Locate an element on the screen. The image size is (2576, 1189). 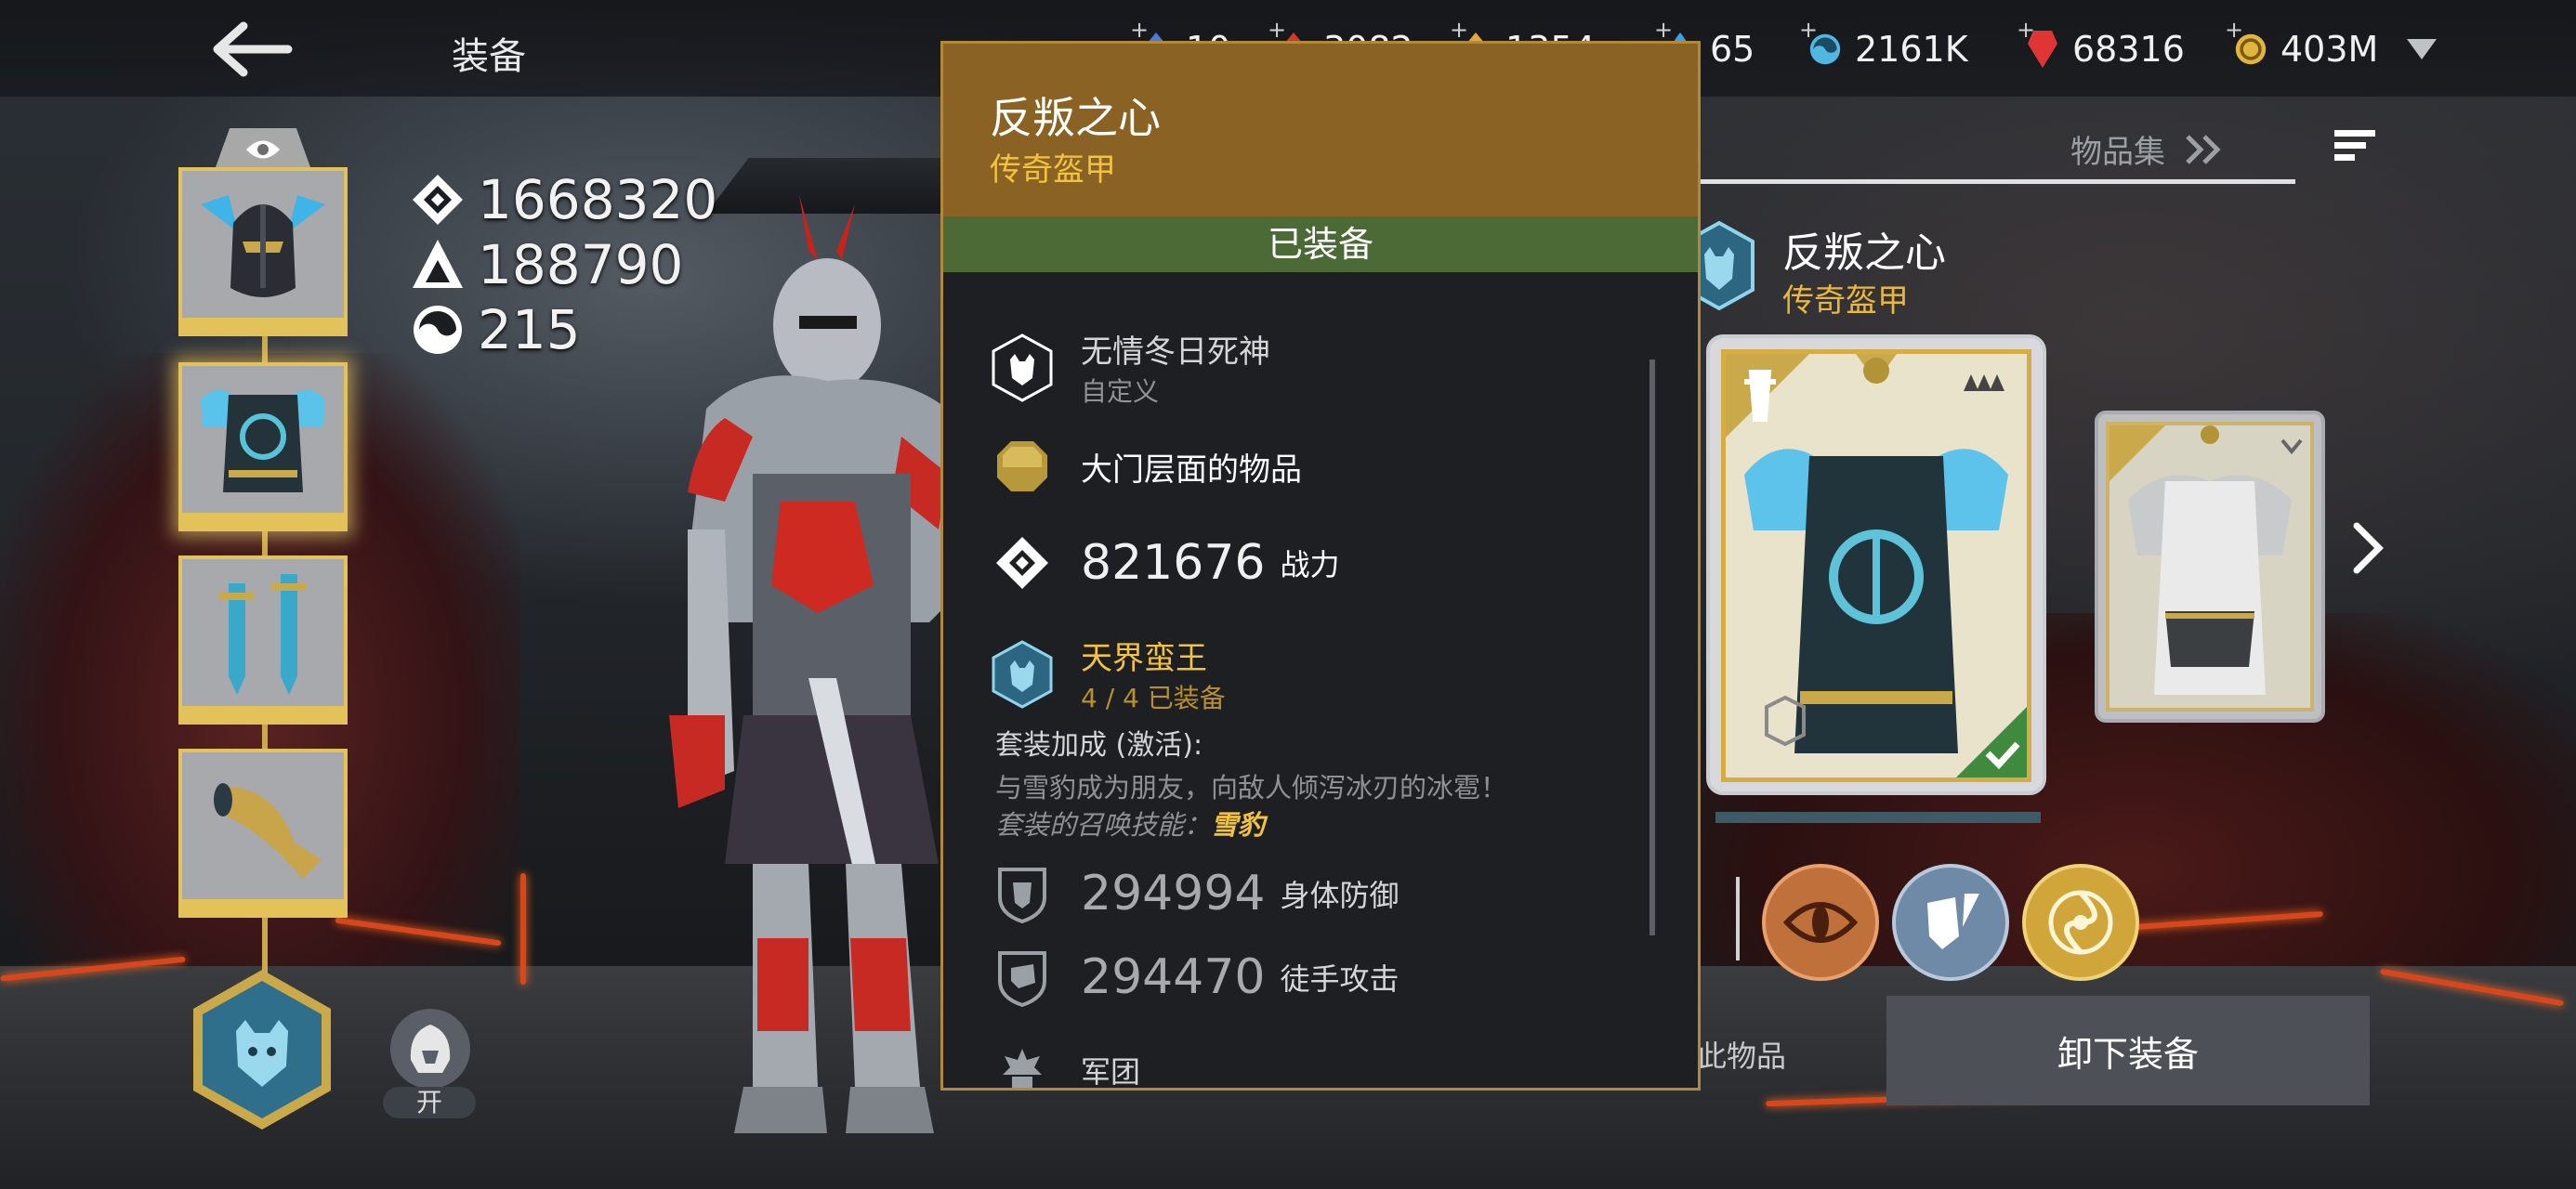
triangle-rank-icon is located at coordinates (438, 265).